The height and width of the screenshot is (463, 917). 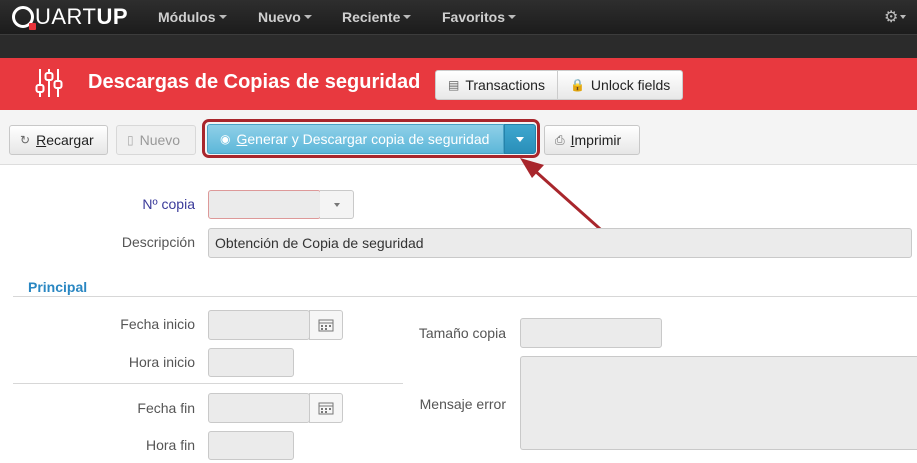 What do you see at coordinates (520, 139) in the screenshot?
I see `generate-dropdown-toggle` at bounding box center [520, 139].